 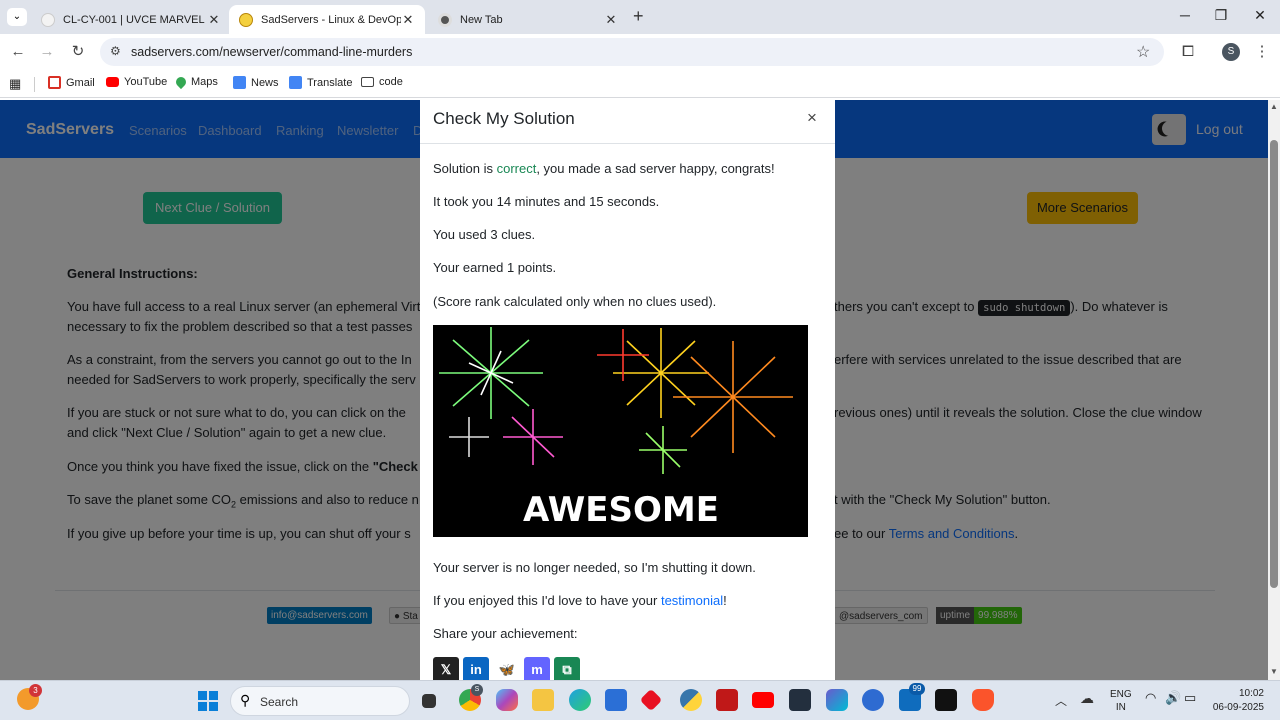 I want to click on bookmark-star-icon: ☆, so click(x=1143, y=52).